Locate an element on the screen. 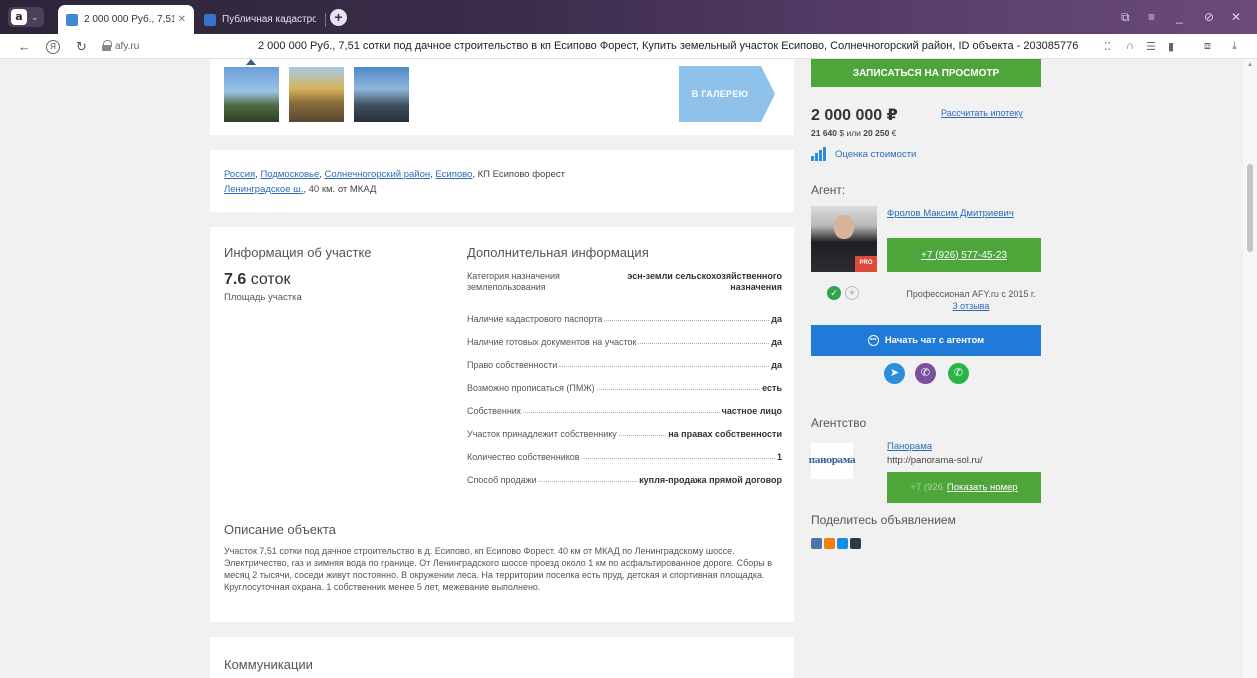  tab-cadastral-map: Публичная кадастровая к is located at coordinates (261, 19).